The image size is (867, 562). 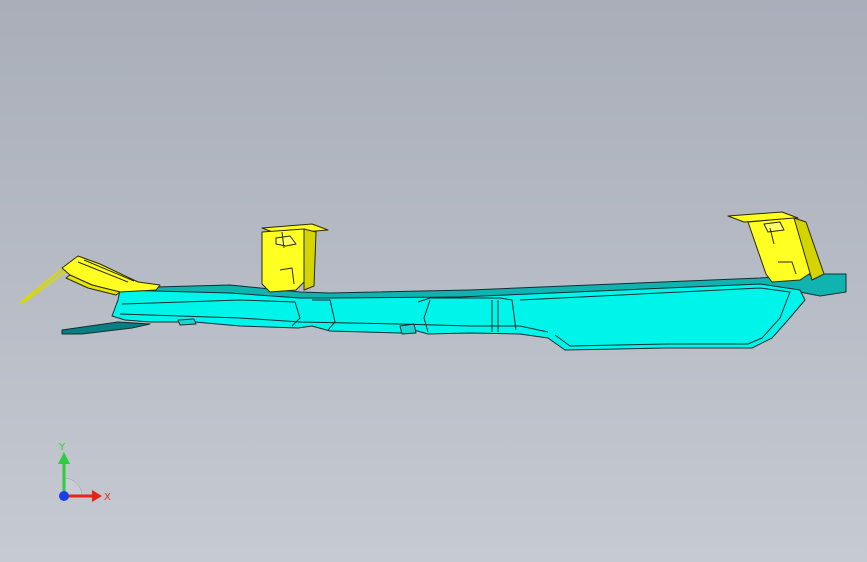 I want to click on coordinate-triad: Y X, so click(x=84, y=472).